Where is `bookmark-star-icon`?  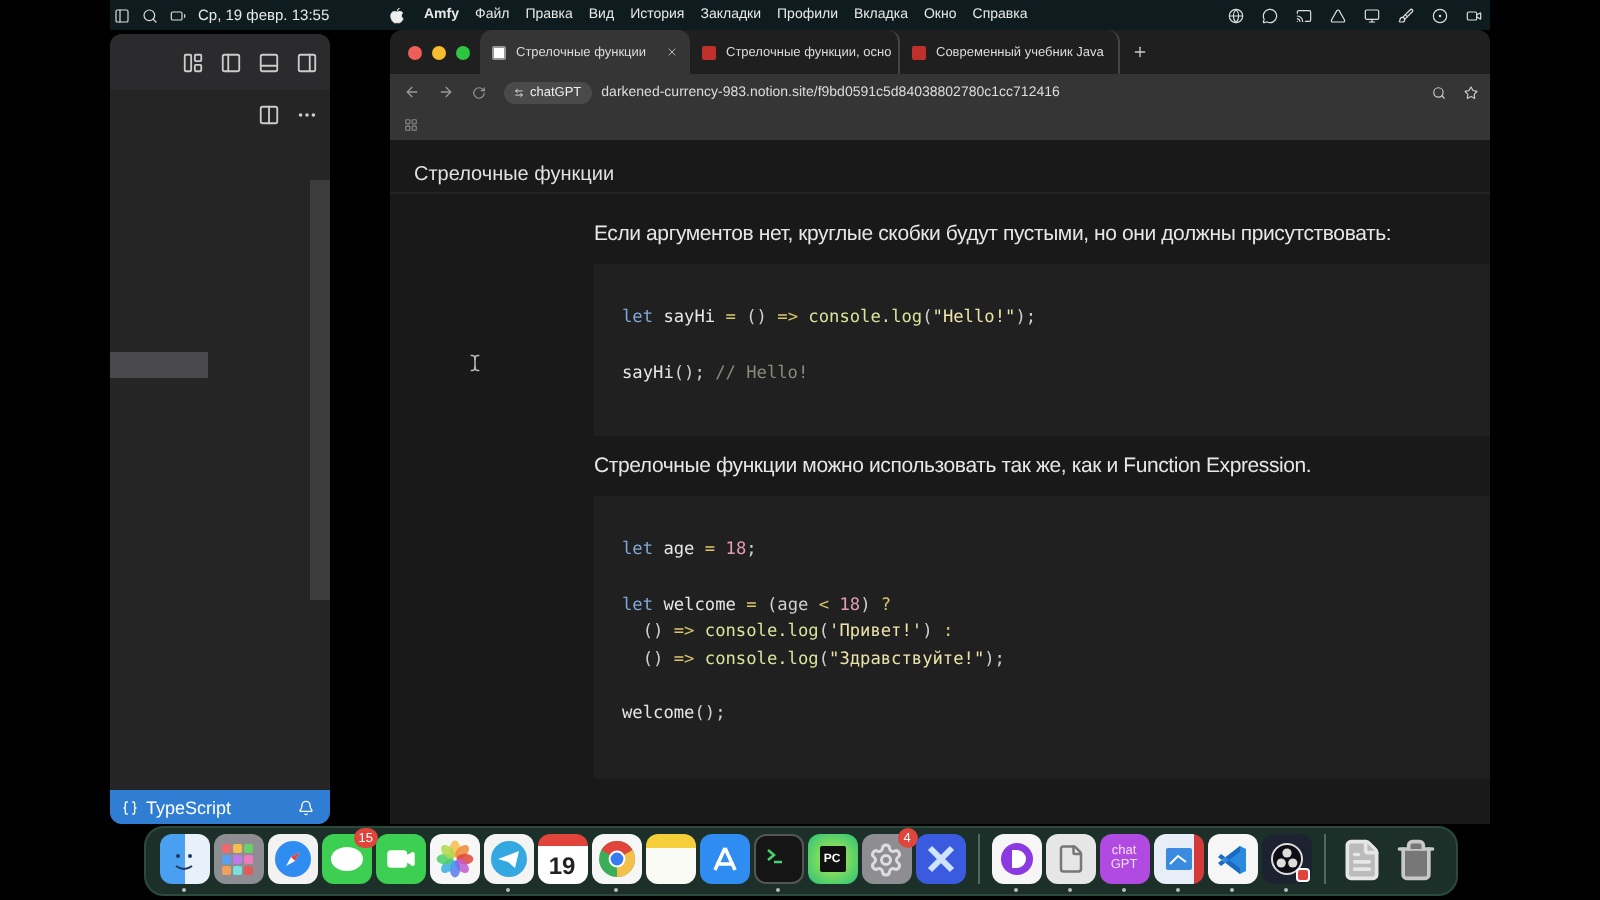
bookmark-star-icon is located at coordinates (1471, 92).